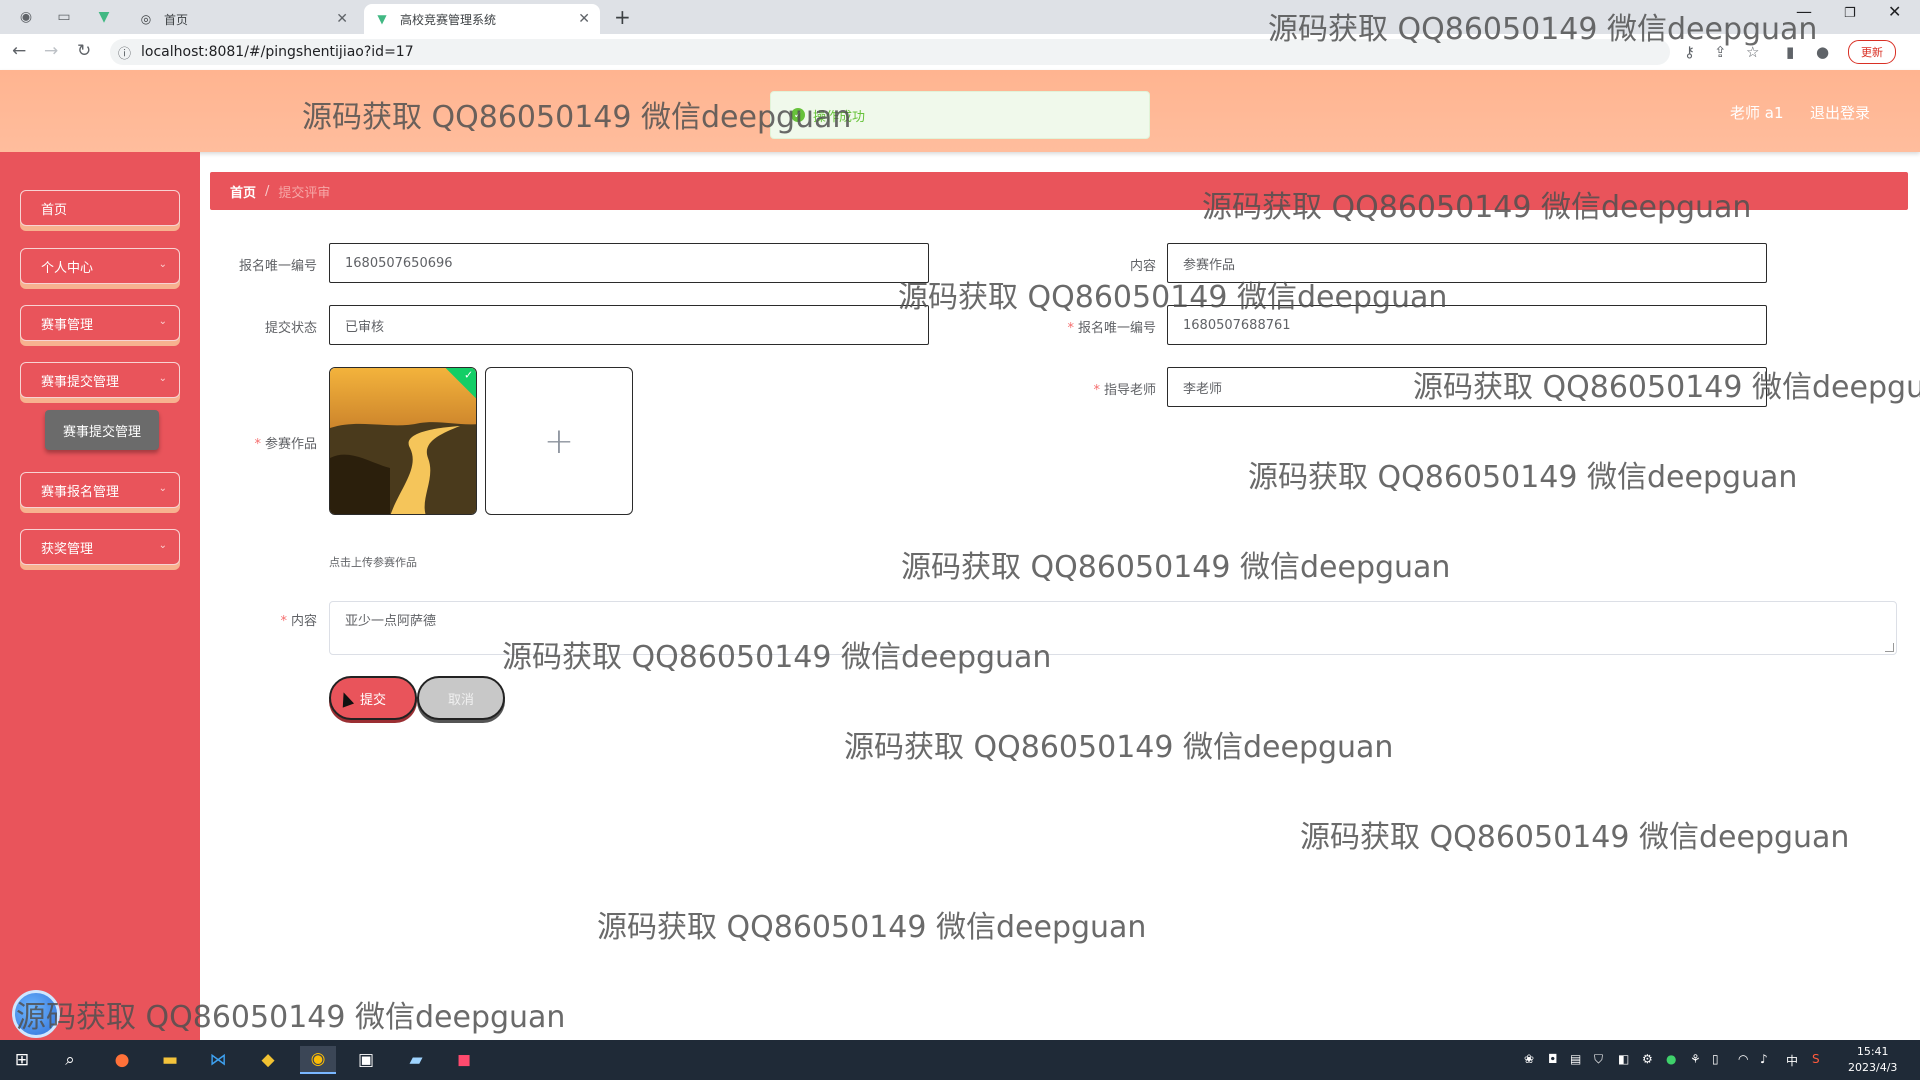 The image size is (1920, 1080). I want to click on sidebar-item-label: 个人中心, so click(67, 268).